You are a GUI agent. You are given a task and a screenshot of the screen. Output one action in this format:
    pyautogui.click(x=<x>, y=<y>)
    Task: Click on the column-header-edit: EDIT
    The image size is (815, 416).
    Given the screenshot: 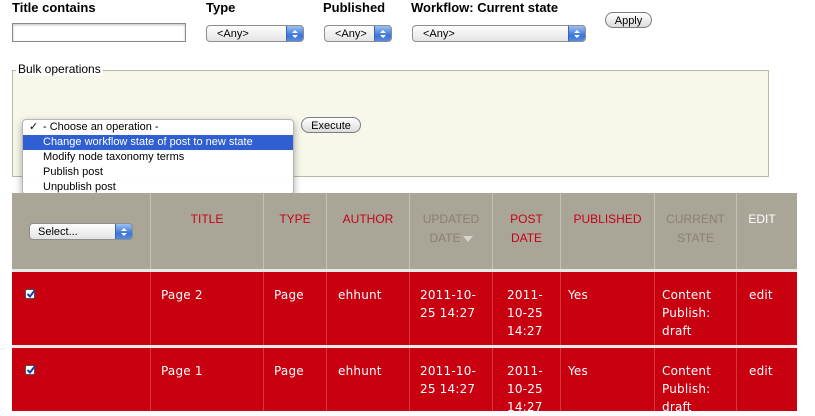 What is the action you would take?
    pyautogui.click(x=762, y=219)
    